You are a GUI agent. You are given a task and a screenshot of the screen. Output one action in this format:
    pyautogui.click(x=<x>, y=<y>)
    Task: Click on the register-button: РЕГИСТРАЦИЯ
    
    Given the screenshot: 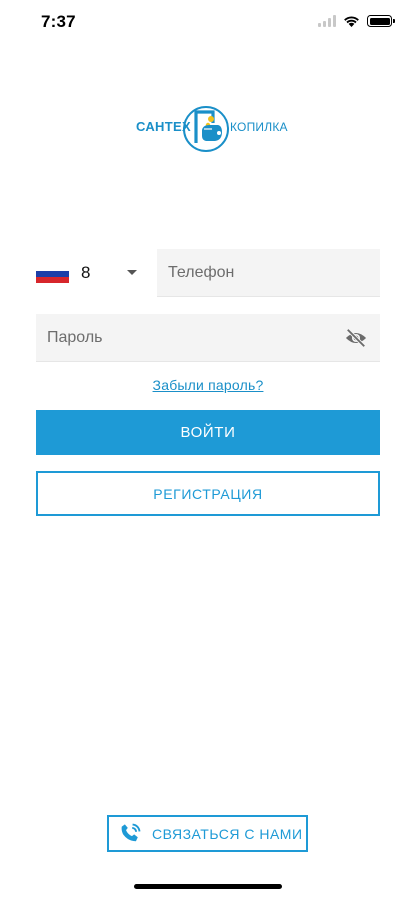 What is the action you would take?
    pyautogui.click(x=208, y=493)
    